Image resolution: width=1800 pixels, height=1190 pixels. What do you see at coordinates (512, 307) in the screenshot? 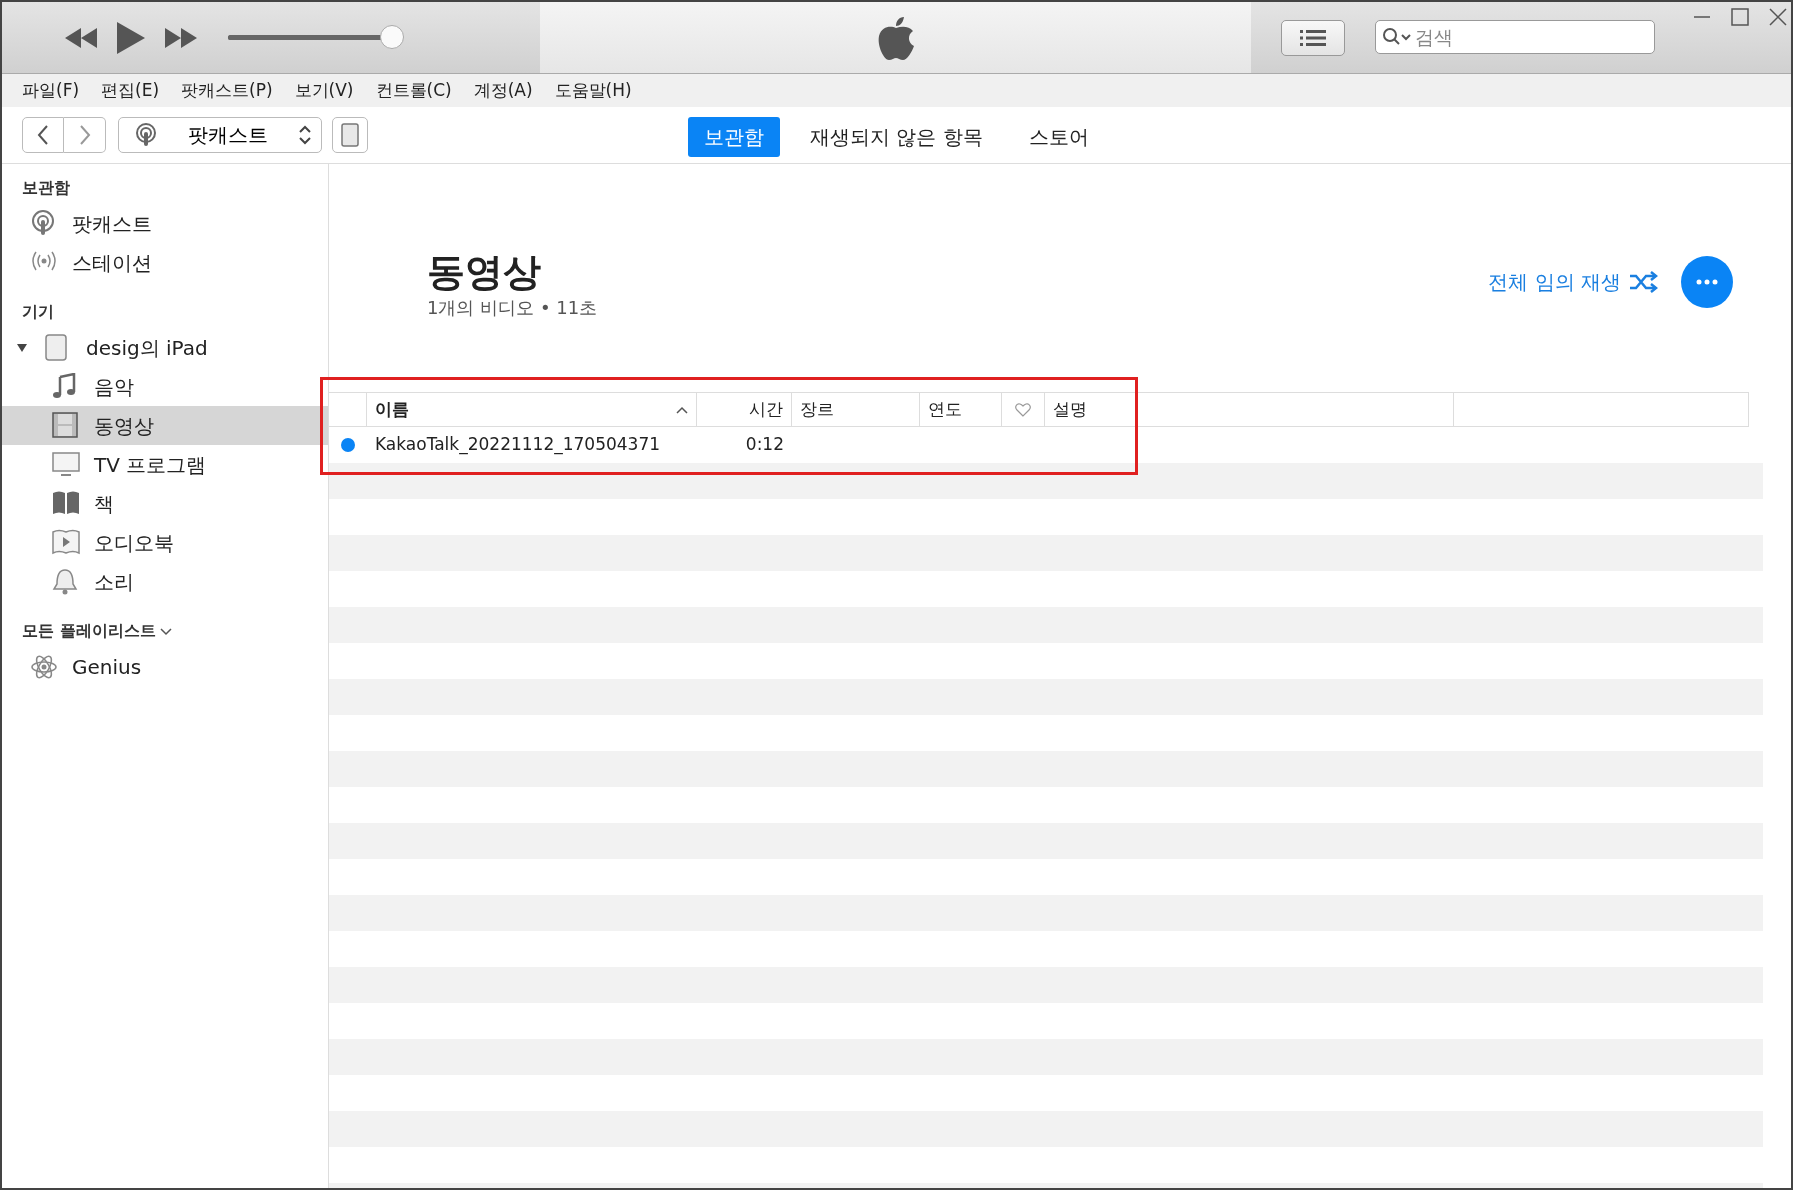
I see `page-subtitle: 1개의 비디오 • 11초` at bounding box center [512, 307].